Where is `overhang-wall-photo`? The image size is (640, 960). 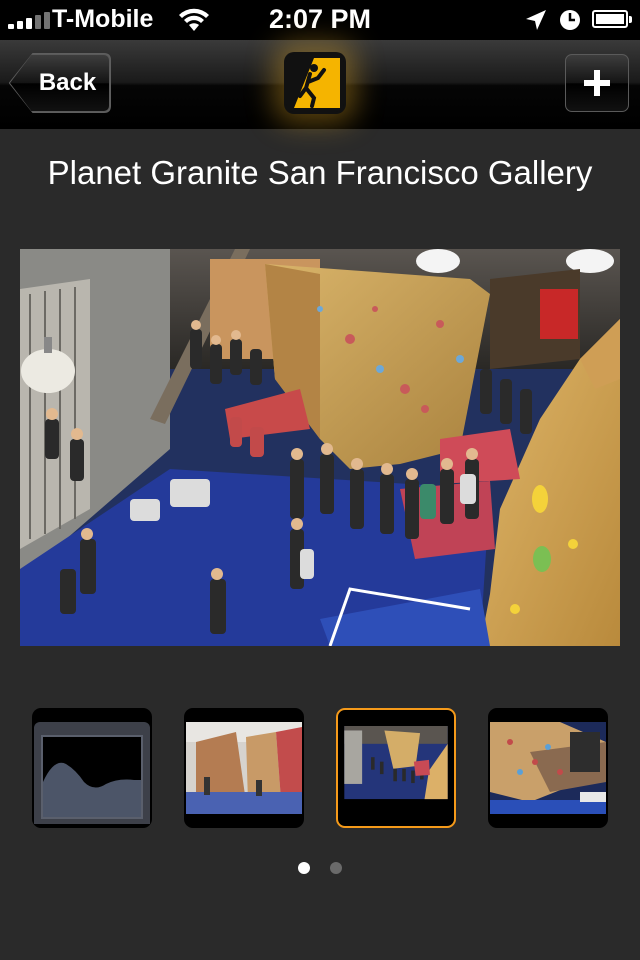 overhang-wall-photo is located at coordinates (548, 768).